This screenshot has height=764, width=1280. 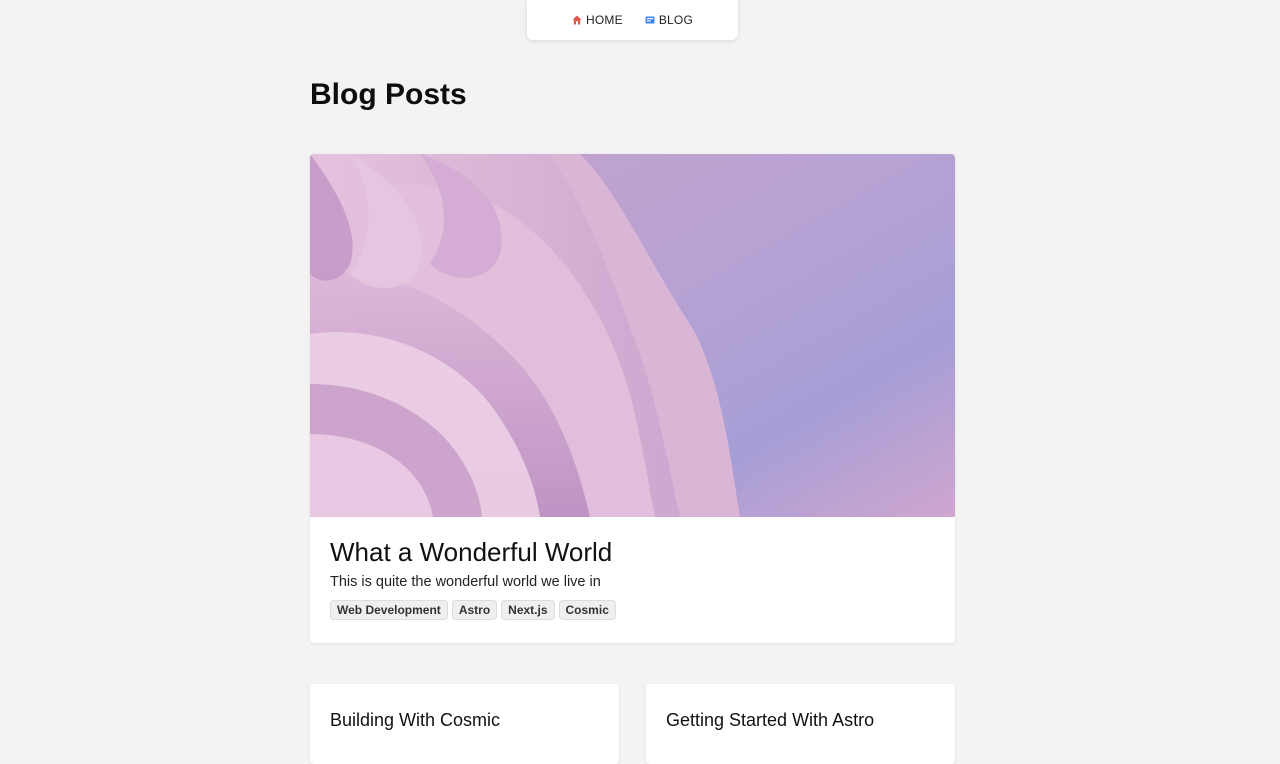 What do you see at coordinates (675, 20) in the screenshot?
I see `nav-blog-label: BLOG` at bounding box center [675, 20].